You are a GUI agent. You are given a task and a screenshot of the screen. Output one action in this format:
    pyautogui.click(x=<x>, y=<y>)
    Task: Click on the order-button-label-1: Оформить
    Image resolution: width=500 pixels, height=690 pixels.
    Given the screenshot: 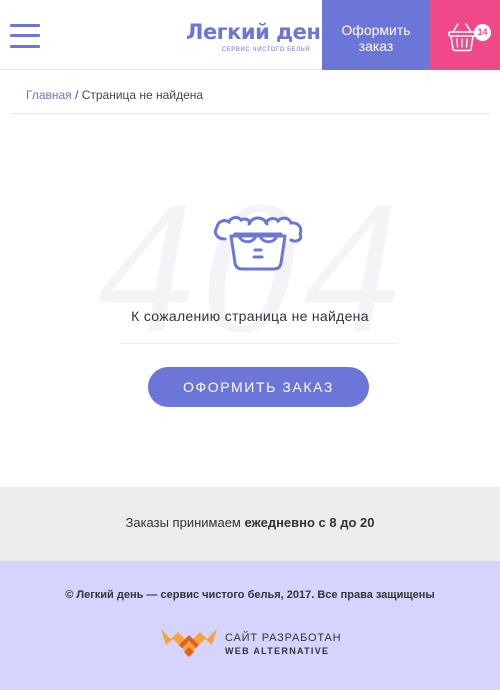 What is the action you would take?
    pyautogui.click(x=376, y=30)
    